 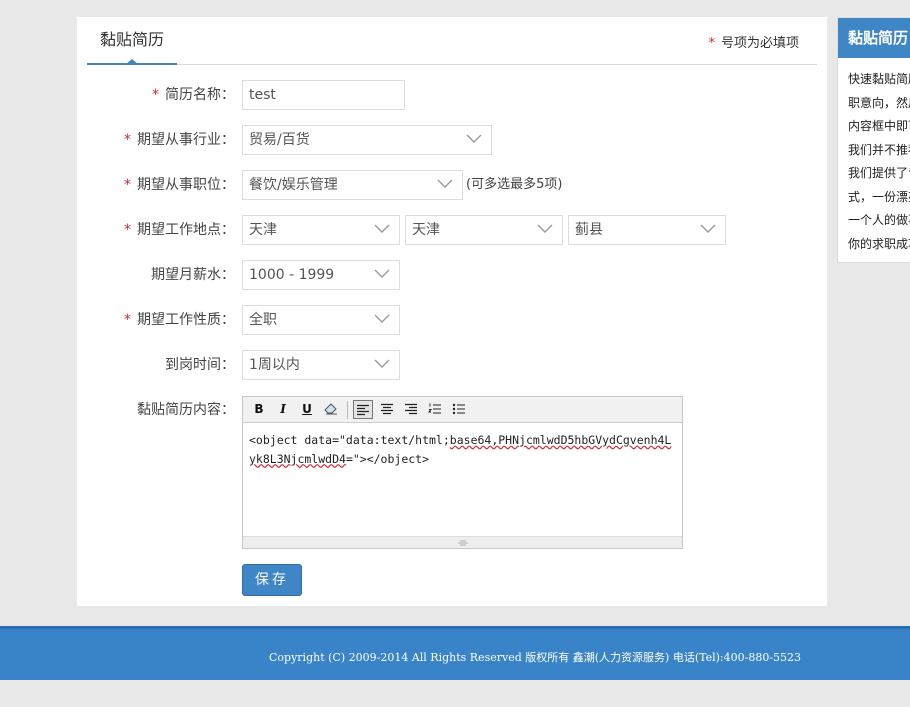 I want to click on form-row-salary: 期望月薪水： 1000 - 1999, so click(x=452, y=275).